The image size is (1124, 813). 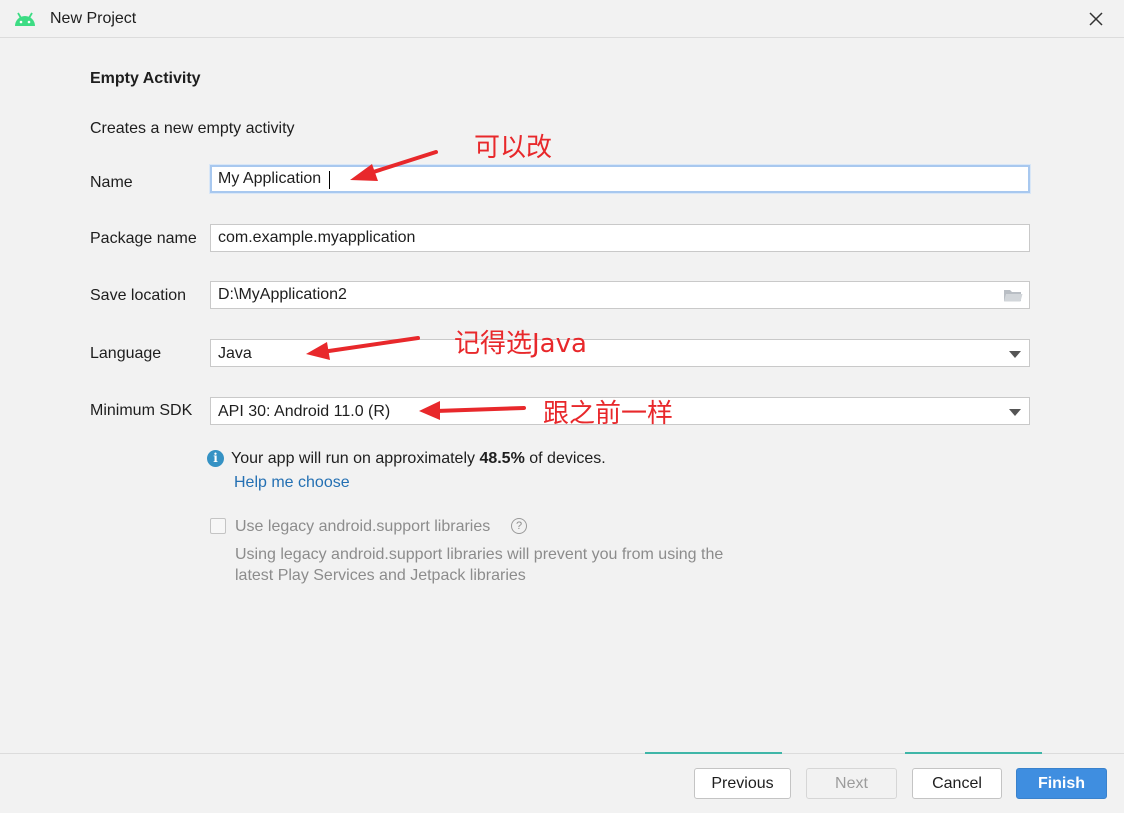 What do you see at coordinates (138, 295) in the screenshot?
I see `save-location-label: Save location` at bounding box center [138, 295].